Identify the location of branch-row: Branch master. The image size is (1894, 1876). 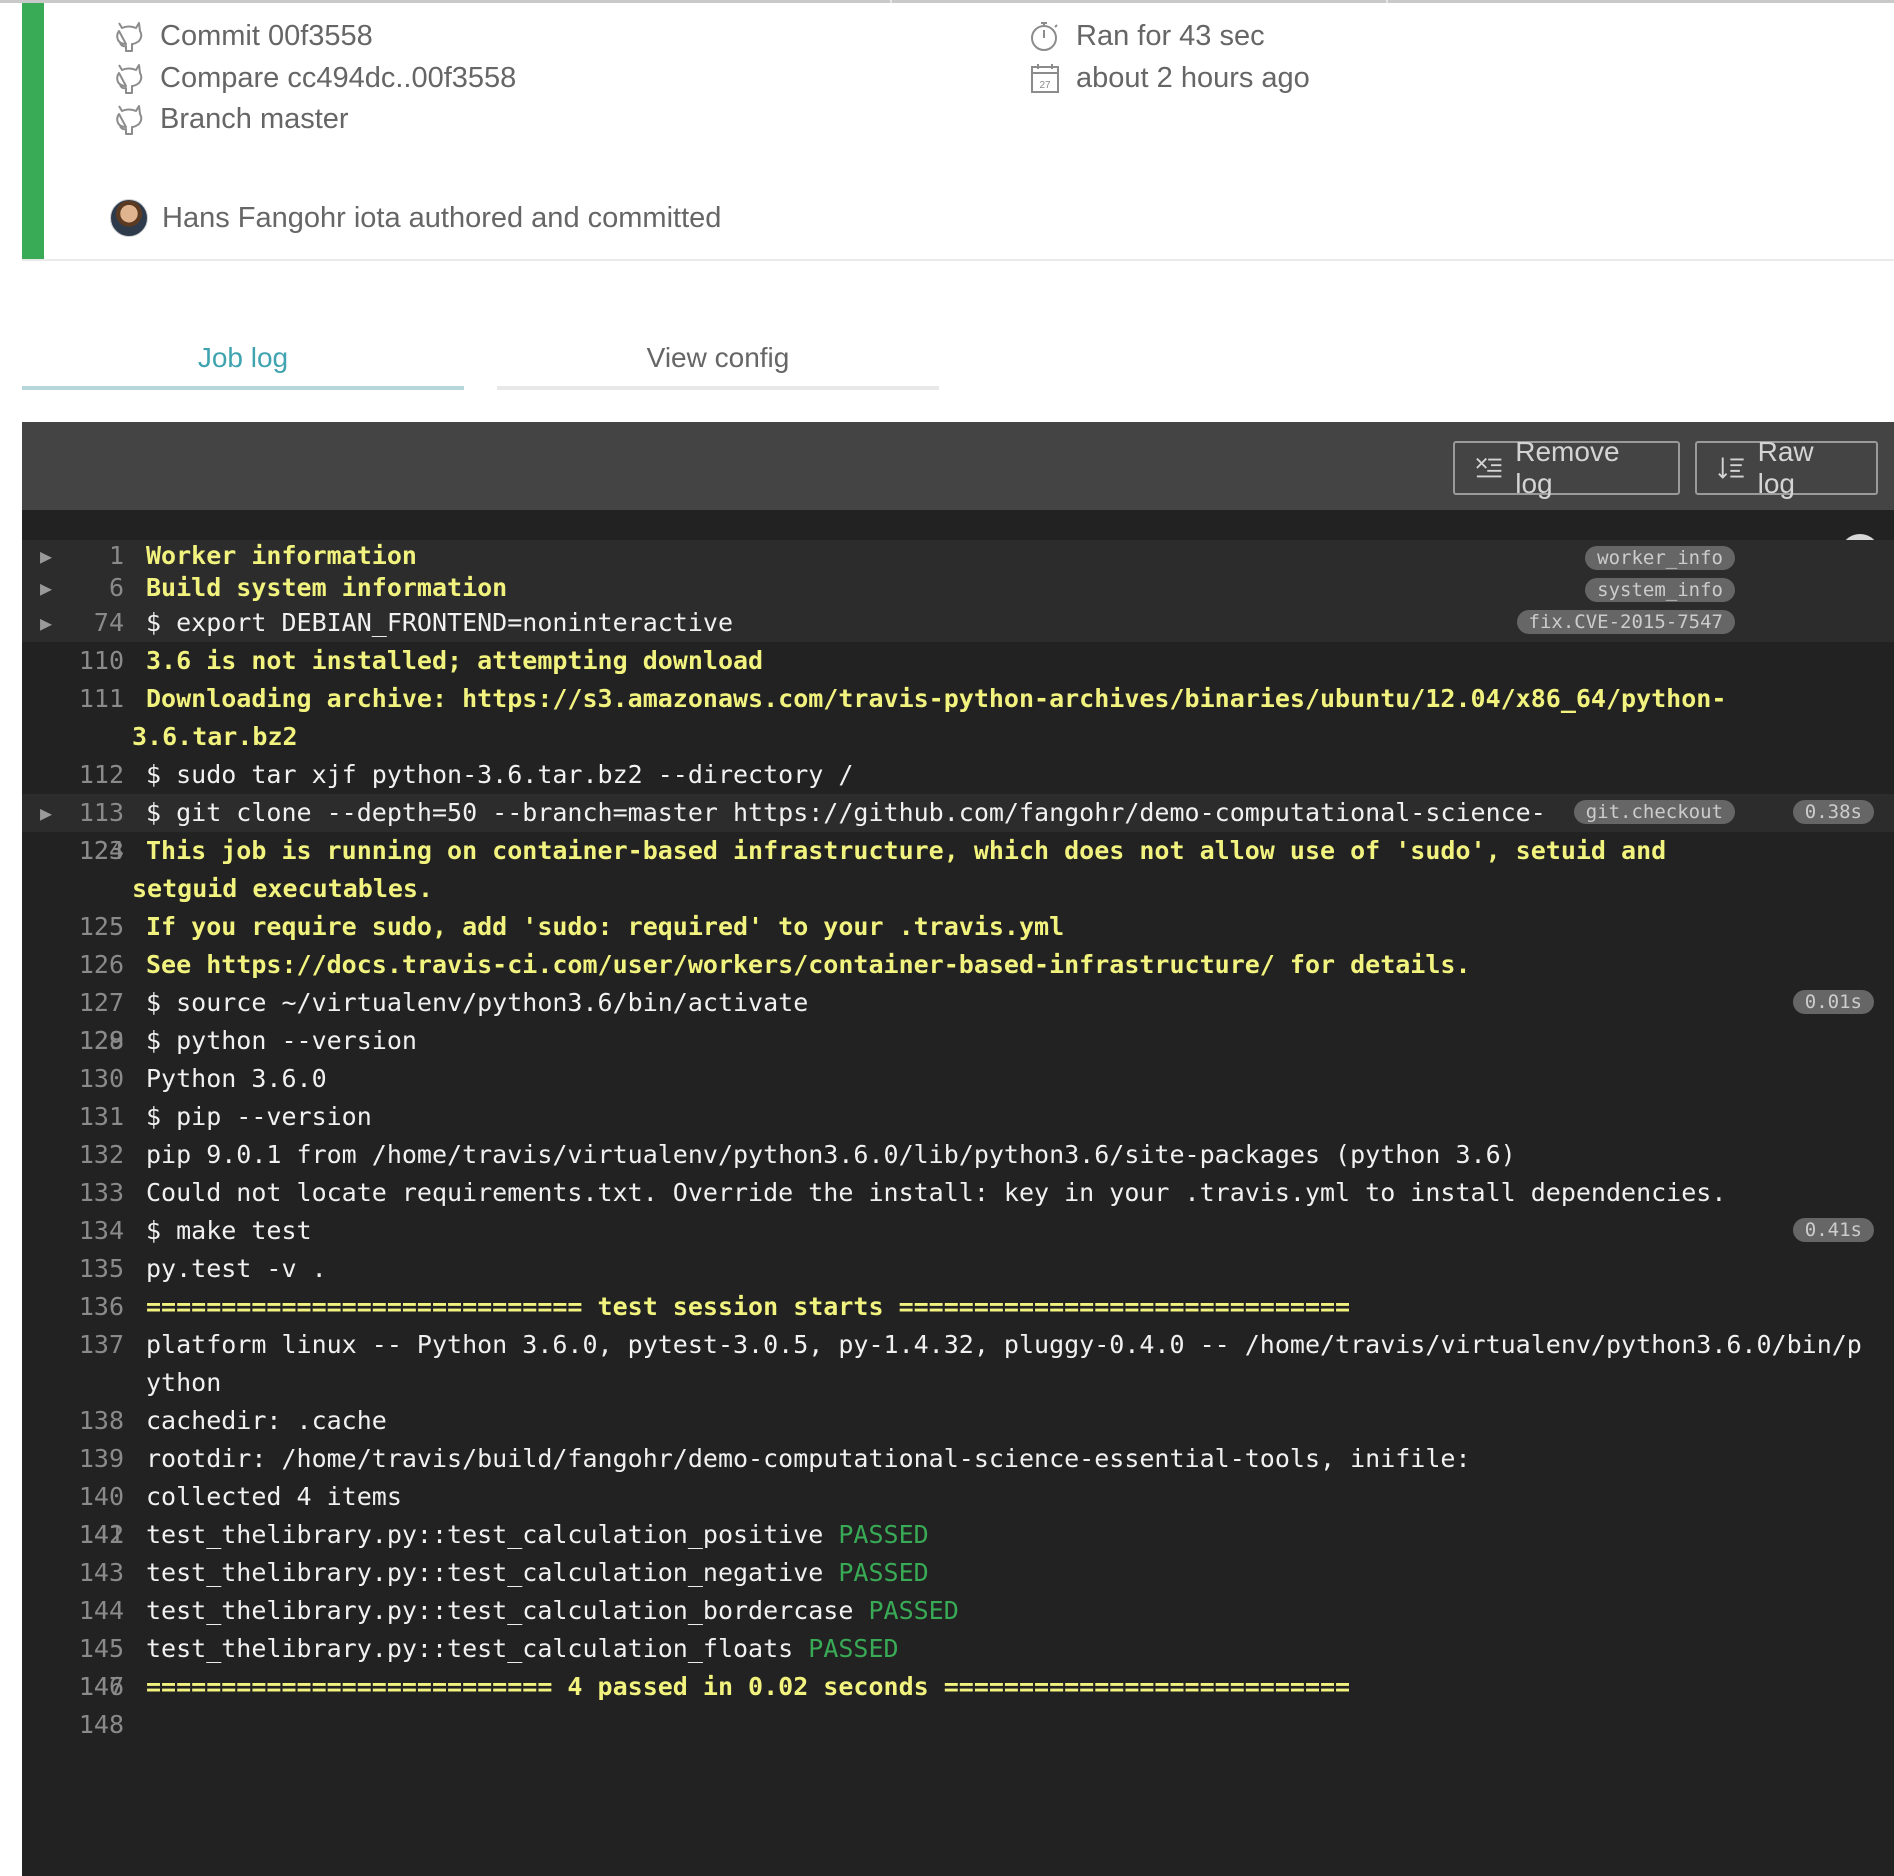
(230, 119).